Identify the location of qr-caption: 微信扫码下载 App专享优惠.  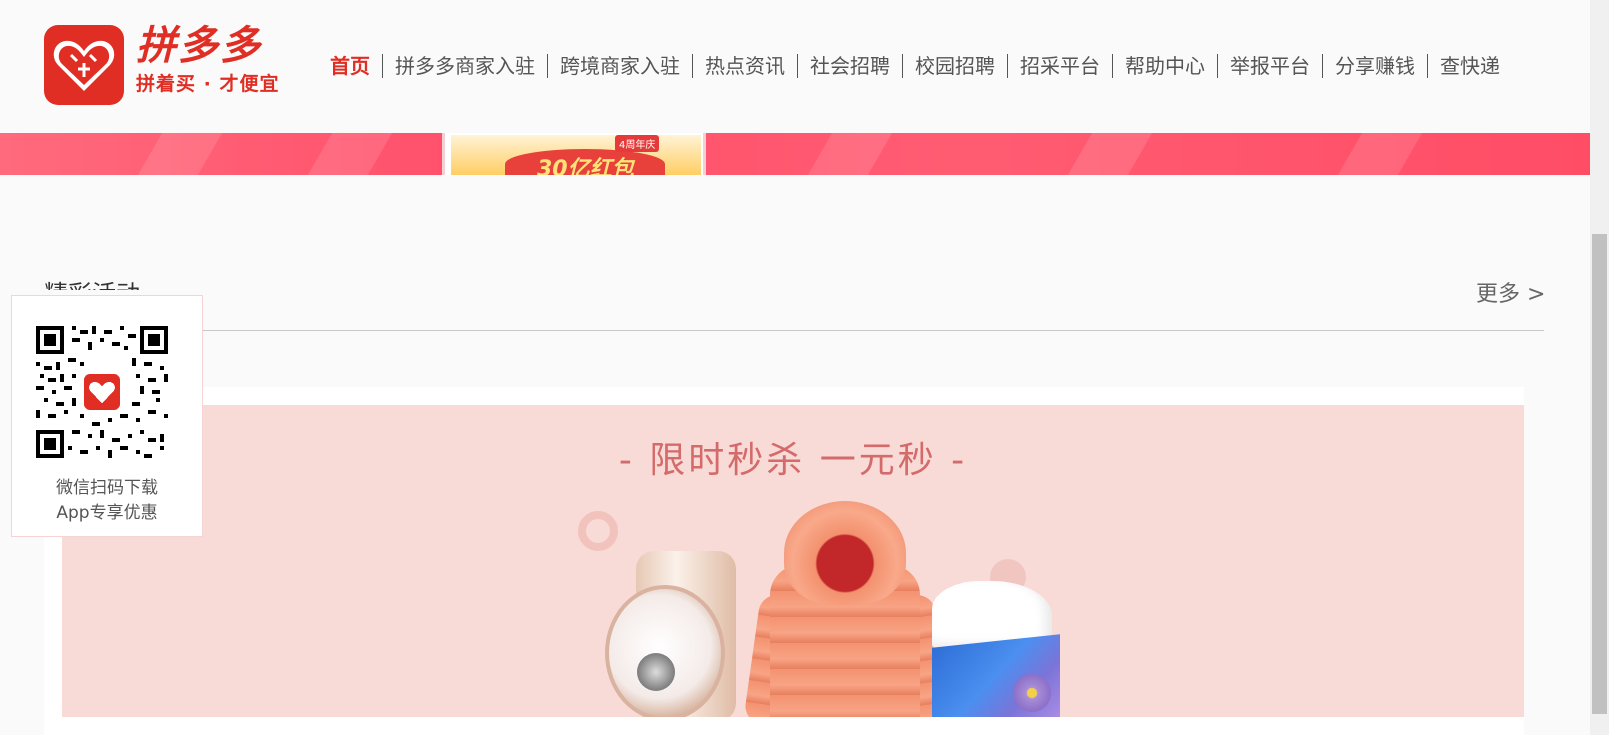
(107, 501).